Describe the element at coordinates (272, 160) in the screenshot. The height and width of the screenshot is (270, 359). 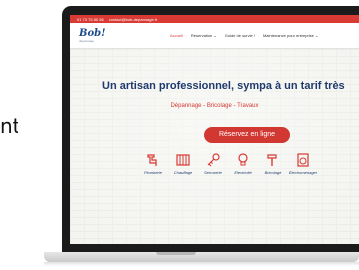
I see `hammer-icon` at that location.